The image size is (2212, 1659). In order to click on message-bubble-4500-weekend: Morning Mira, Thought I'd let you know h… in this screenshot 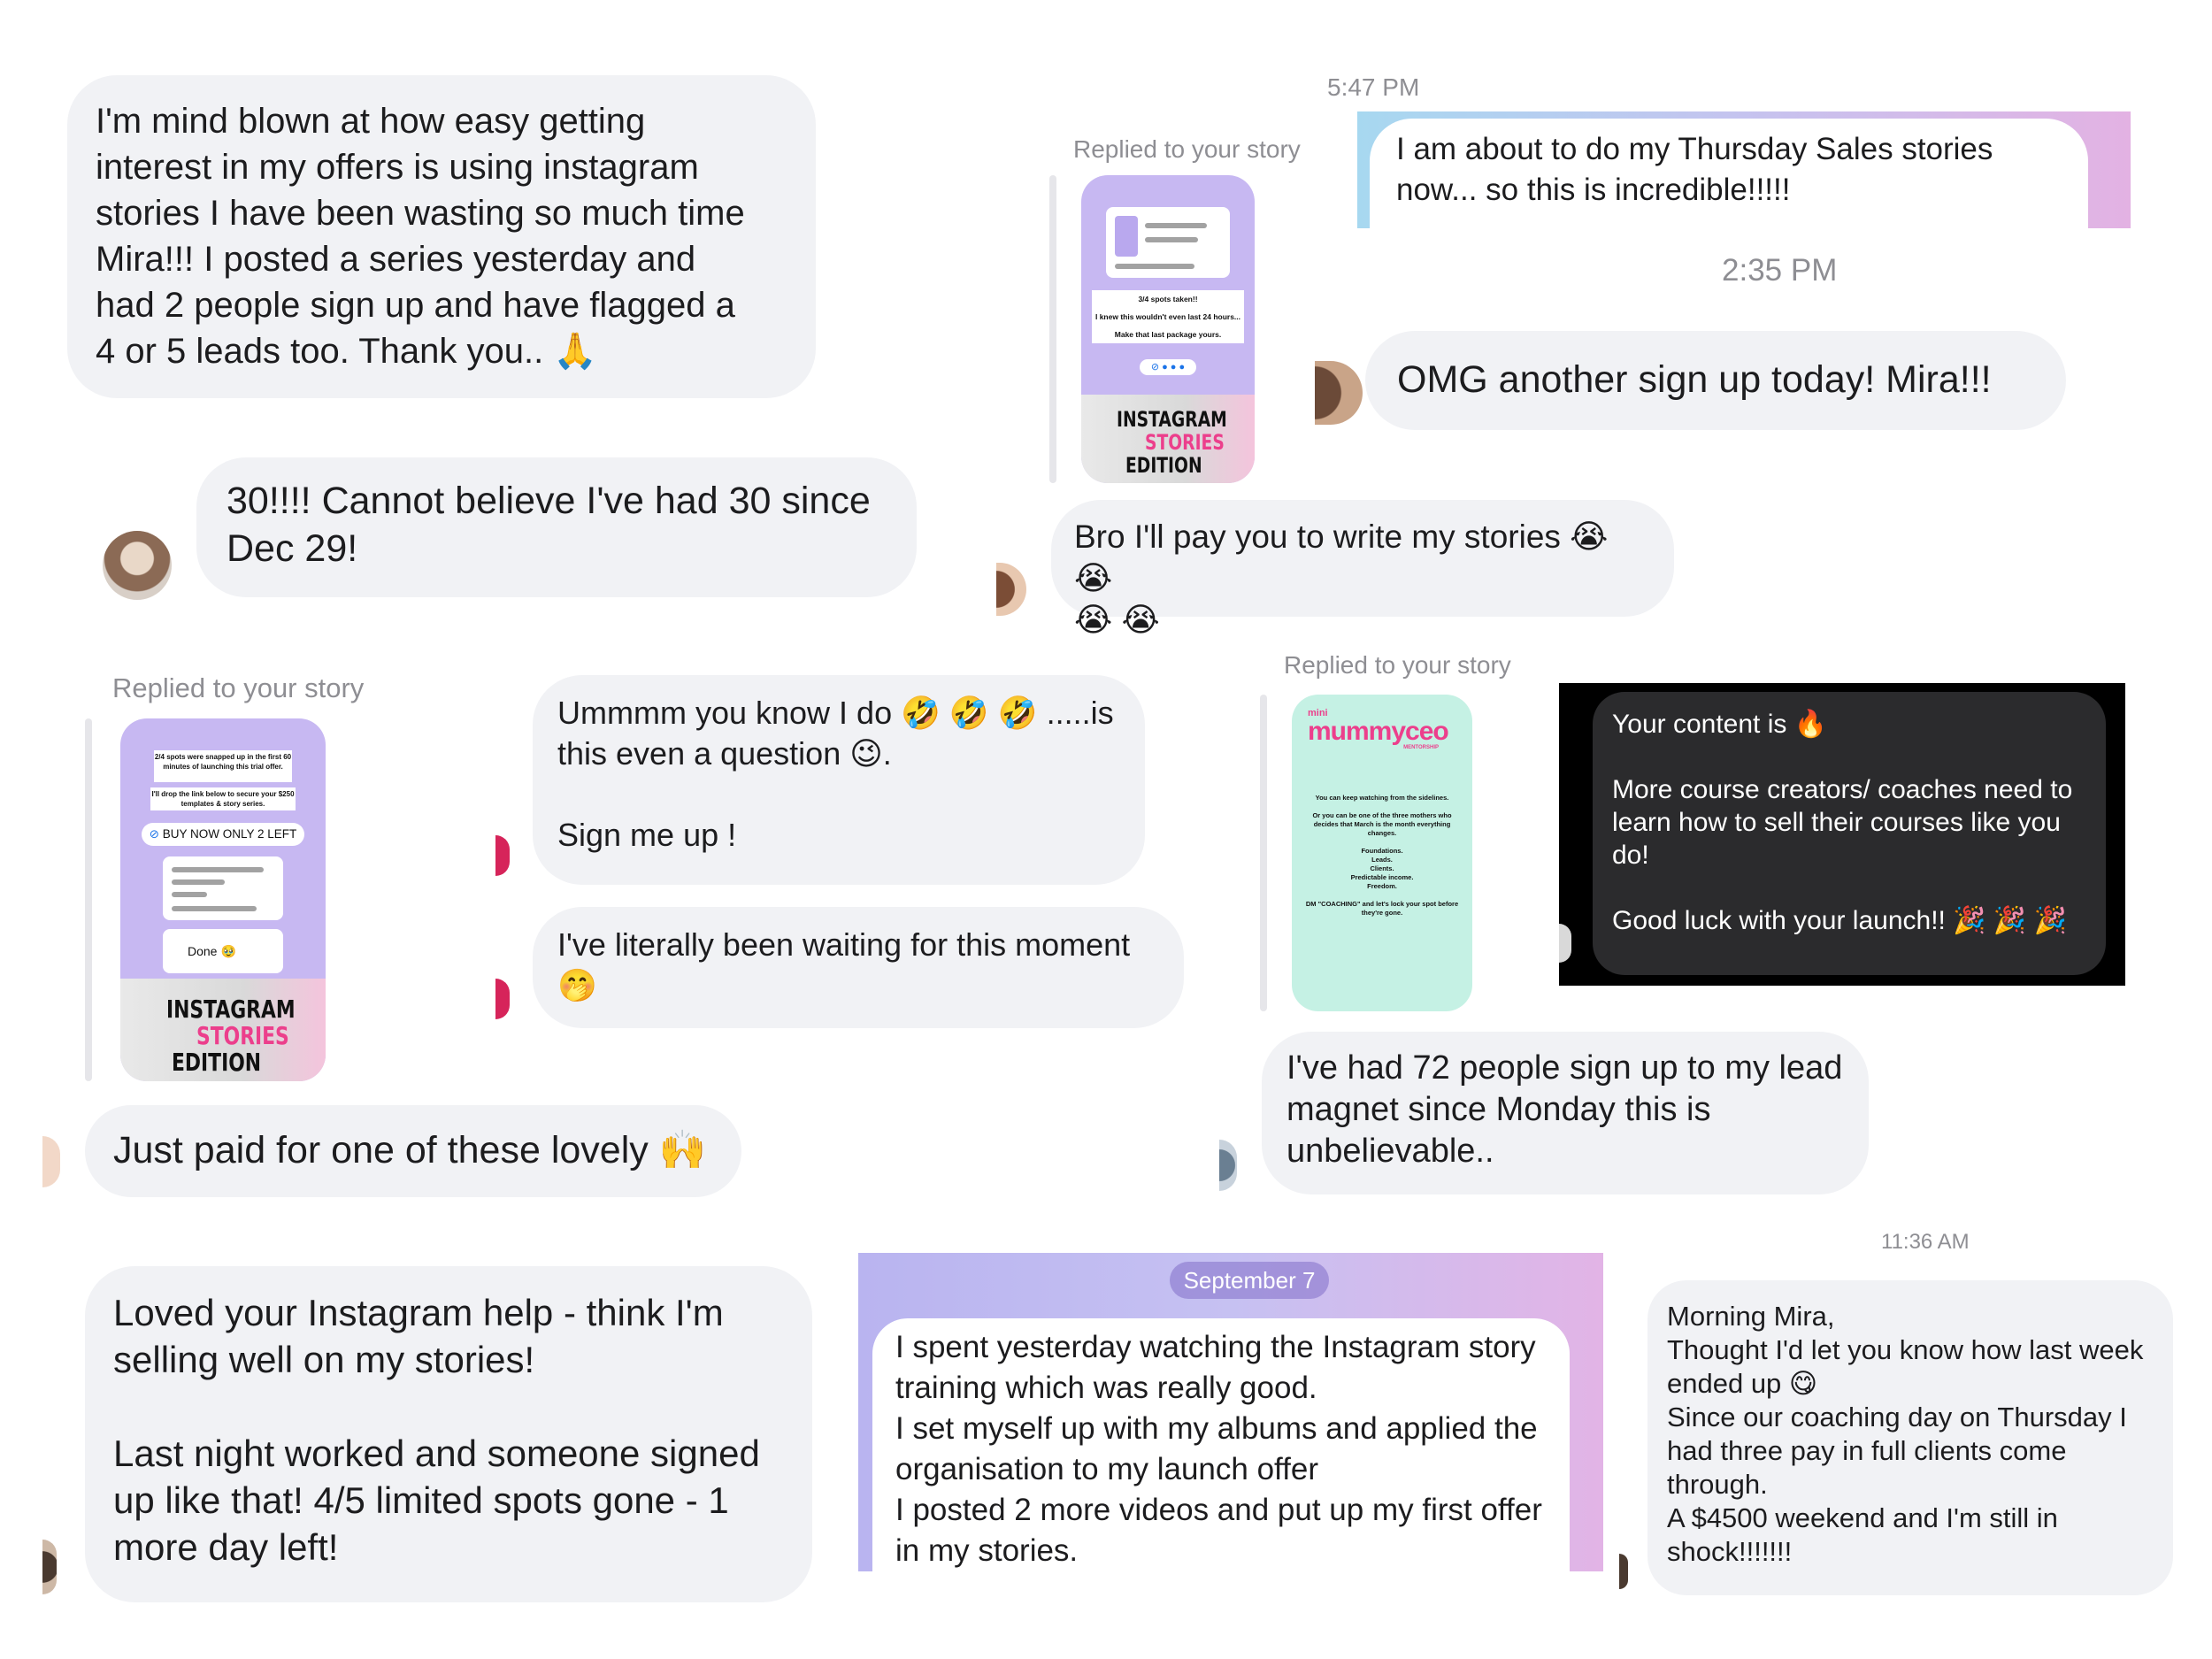, I will do `click(1910, 1438)`.